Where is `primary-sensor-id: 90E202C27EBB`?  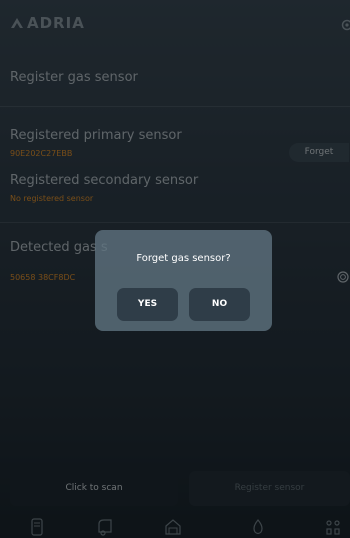
primary-sensor-id: 90E202C27EBB is located at coordinates (41, 153).